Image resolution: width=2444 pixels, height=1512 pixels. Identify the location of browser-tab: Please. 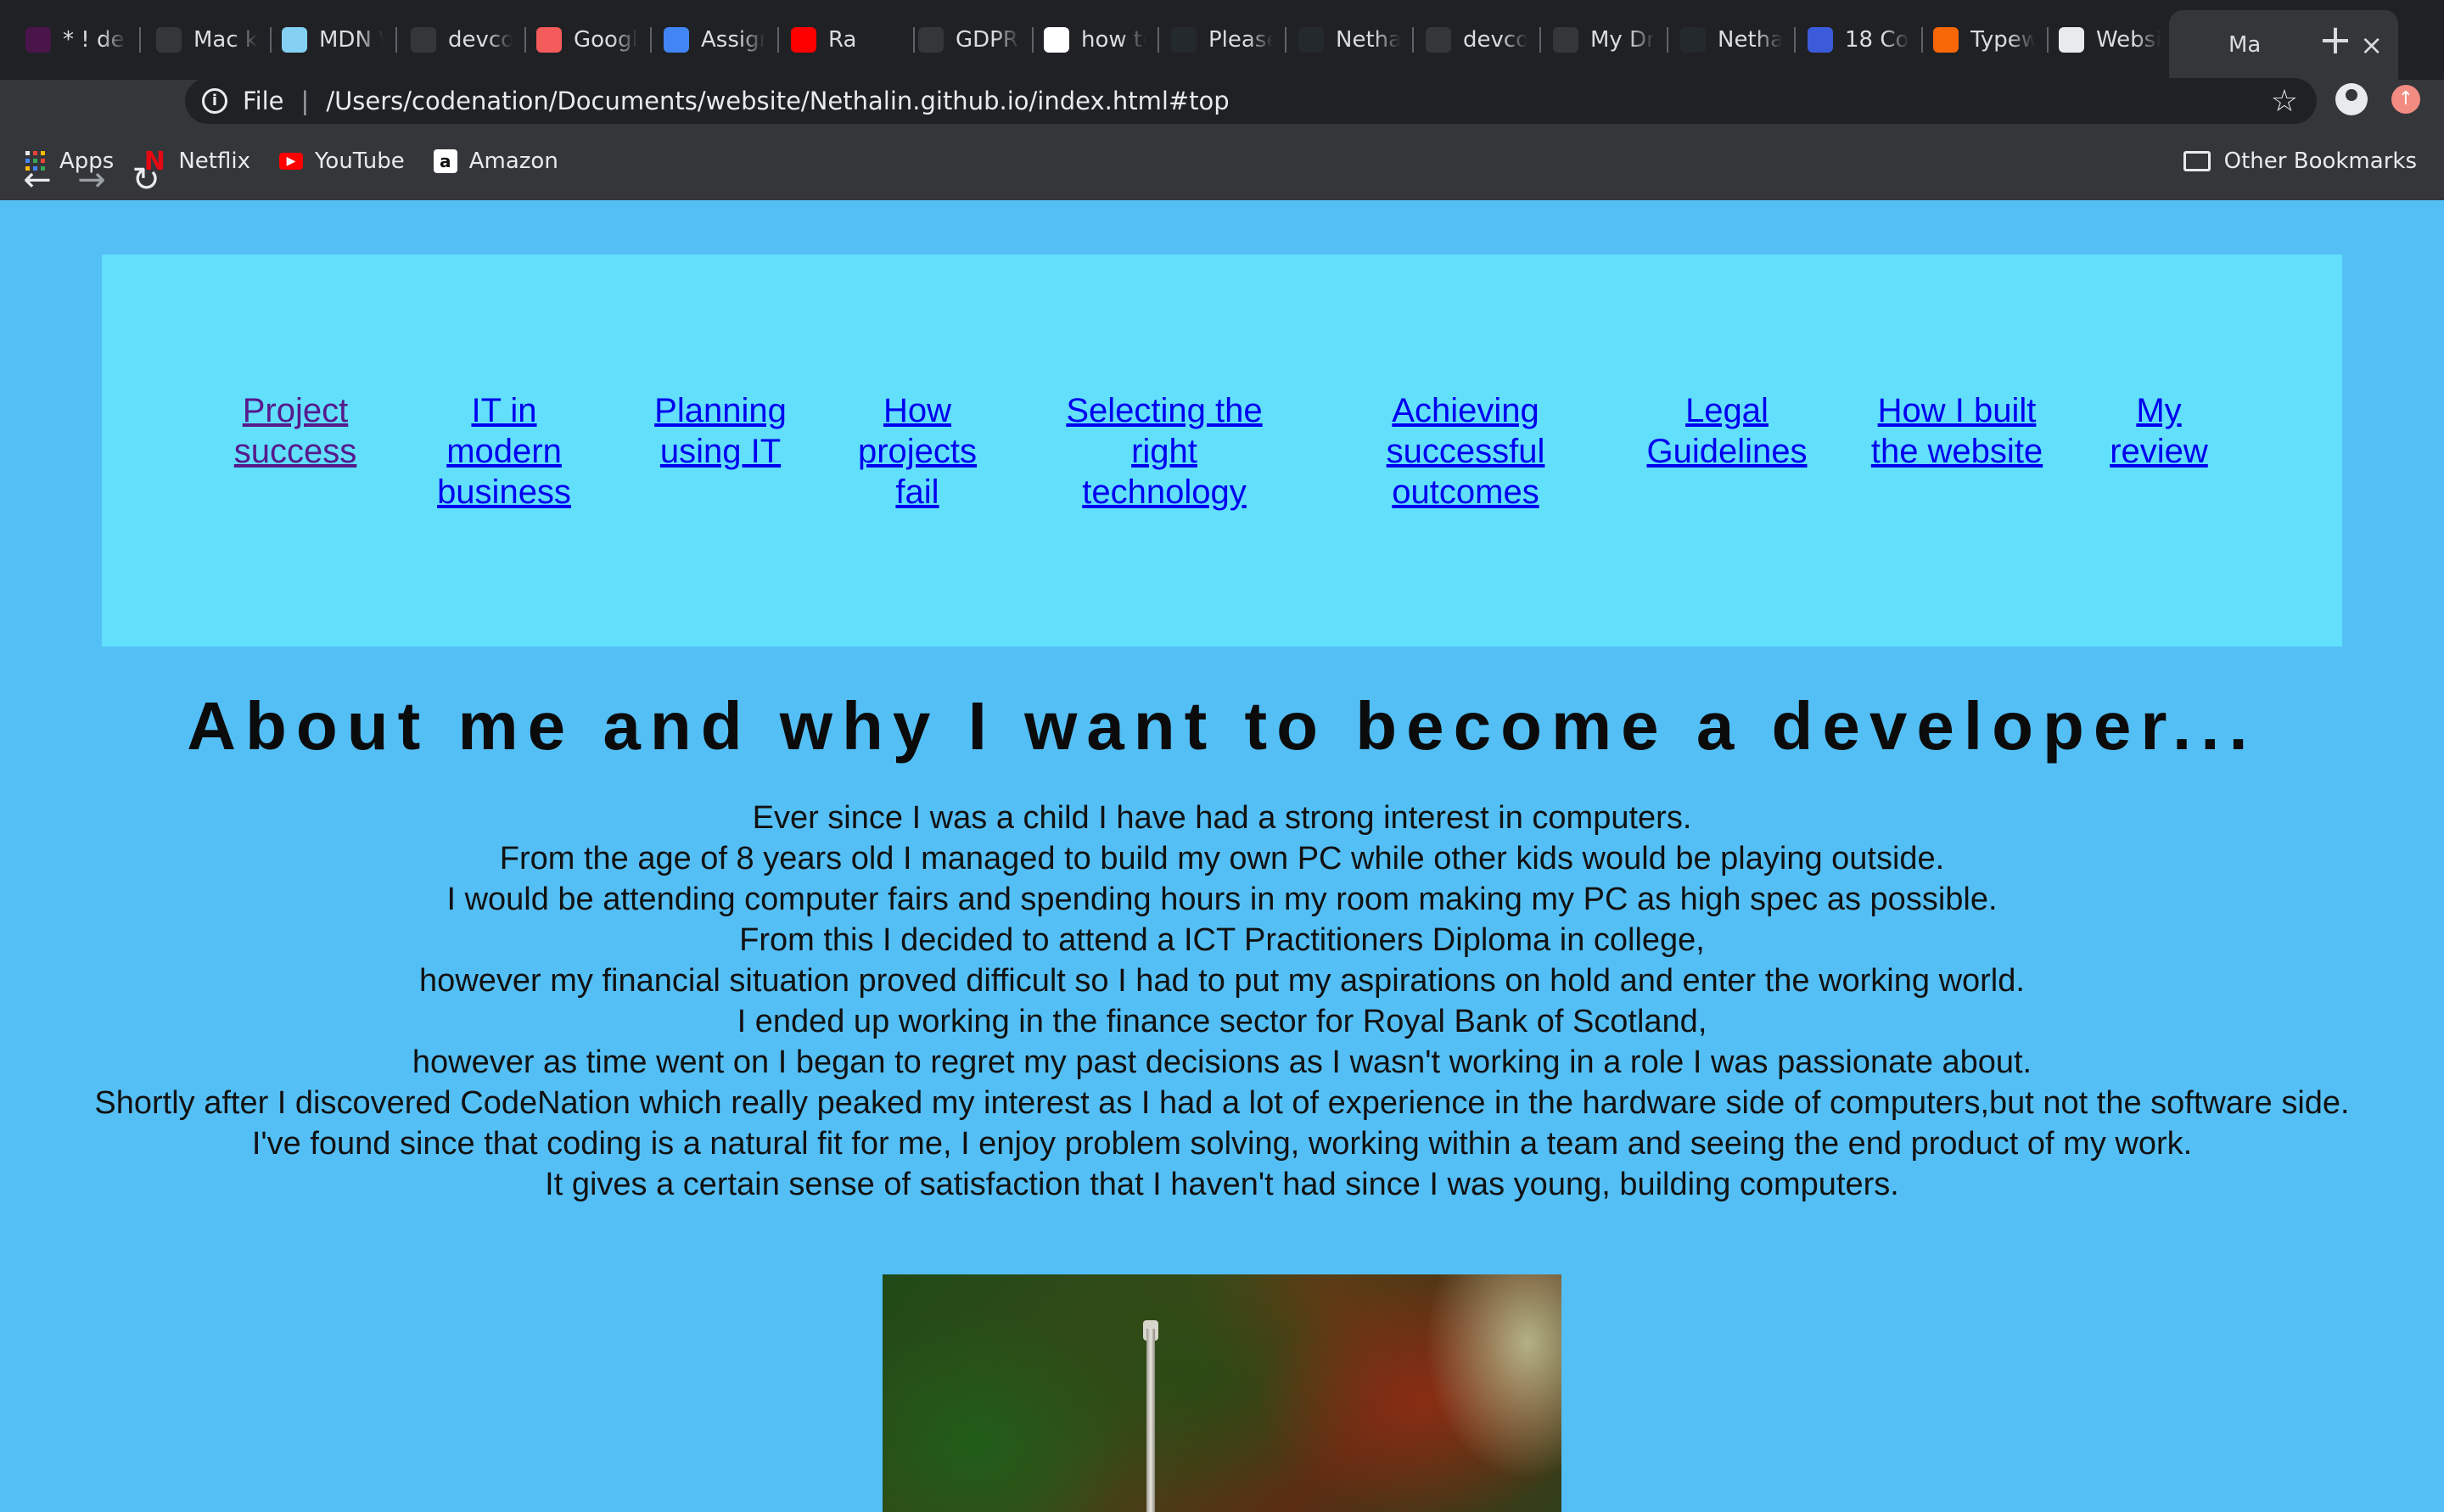
(1222, 39).